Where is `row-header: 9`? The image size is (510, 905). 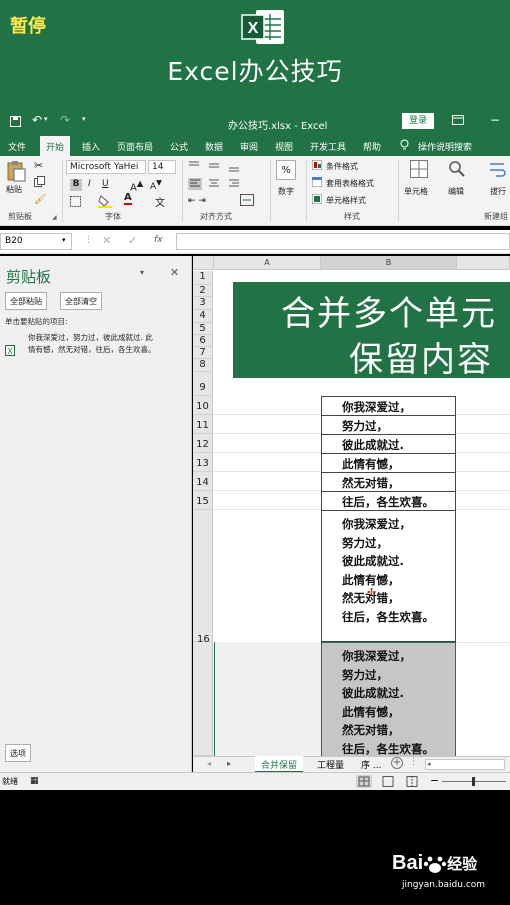 row-header: 9 is located at coordinates (203, 384).